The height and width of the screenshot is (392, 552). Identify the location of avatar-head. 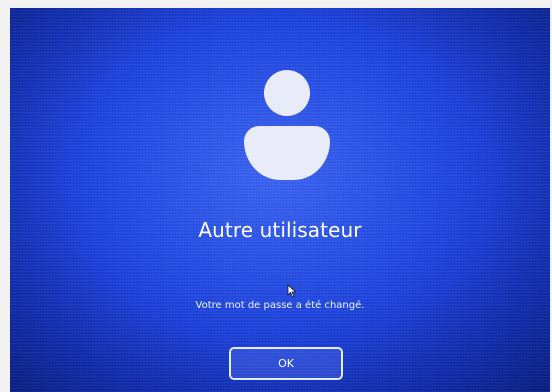
(287, 93).